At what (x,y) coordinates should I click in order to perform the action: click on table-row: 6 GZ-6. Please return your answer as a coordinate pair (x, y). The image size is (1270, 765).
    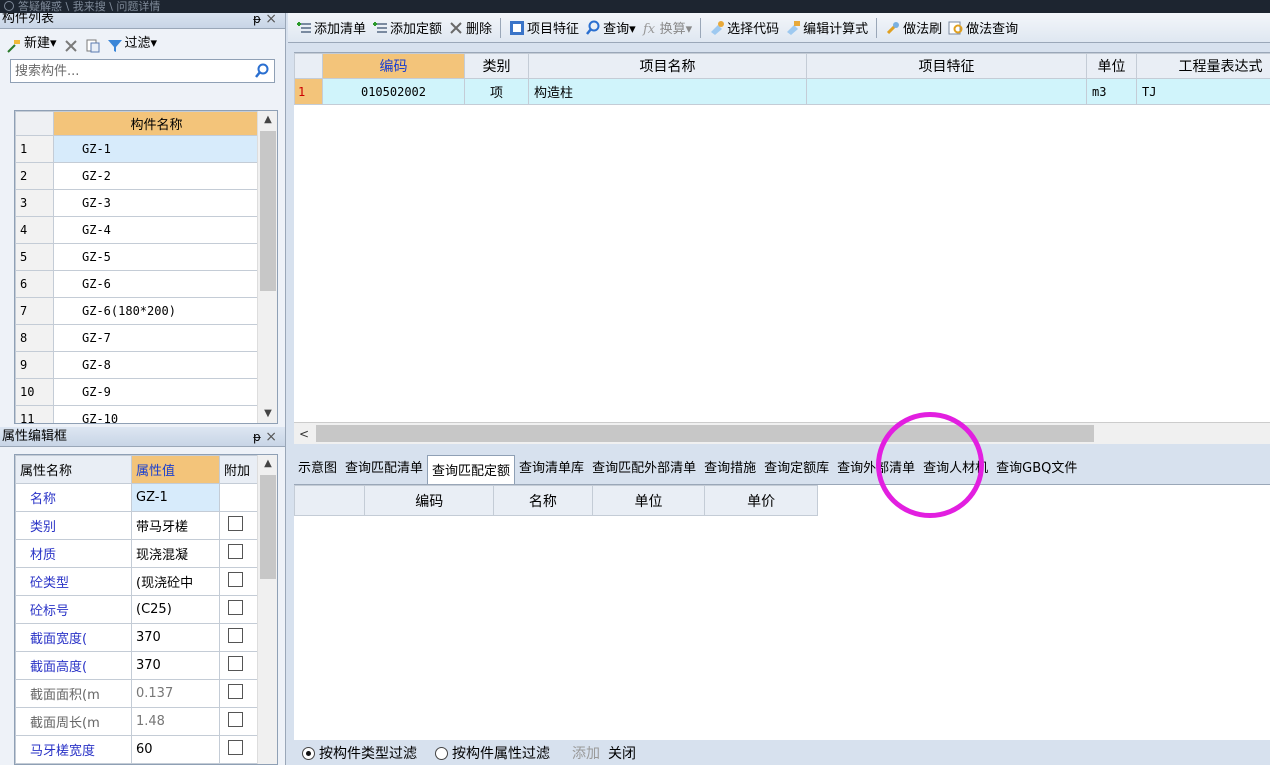
    Looking at the image, I should click on (137, 284).